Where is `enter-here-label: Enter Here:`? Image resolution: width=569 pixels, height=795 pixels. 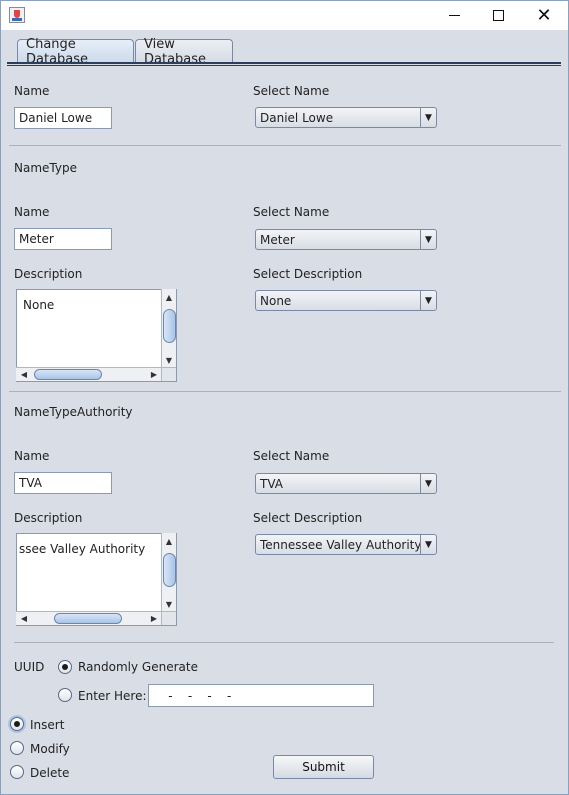
enter-here-label: Enter Here: is located at coordinates (112, 696).